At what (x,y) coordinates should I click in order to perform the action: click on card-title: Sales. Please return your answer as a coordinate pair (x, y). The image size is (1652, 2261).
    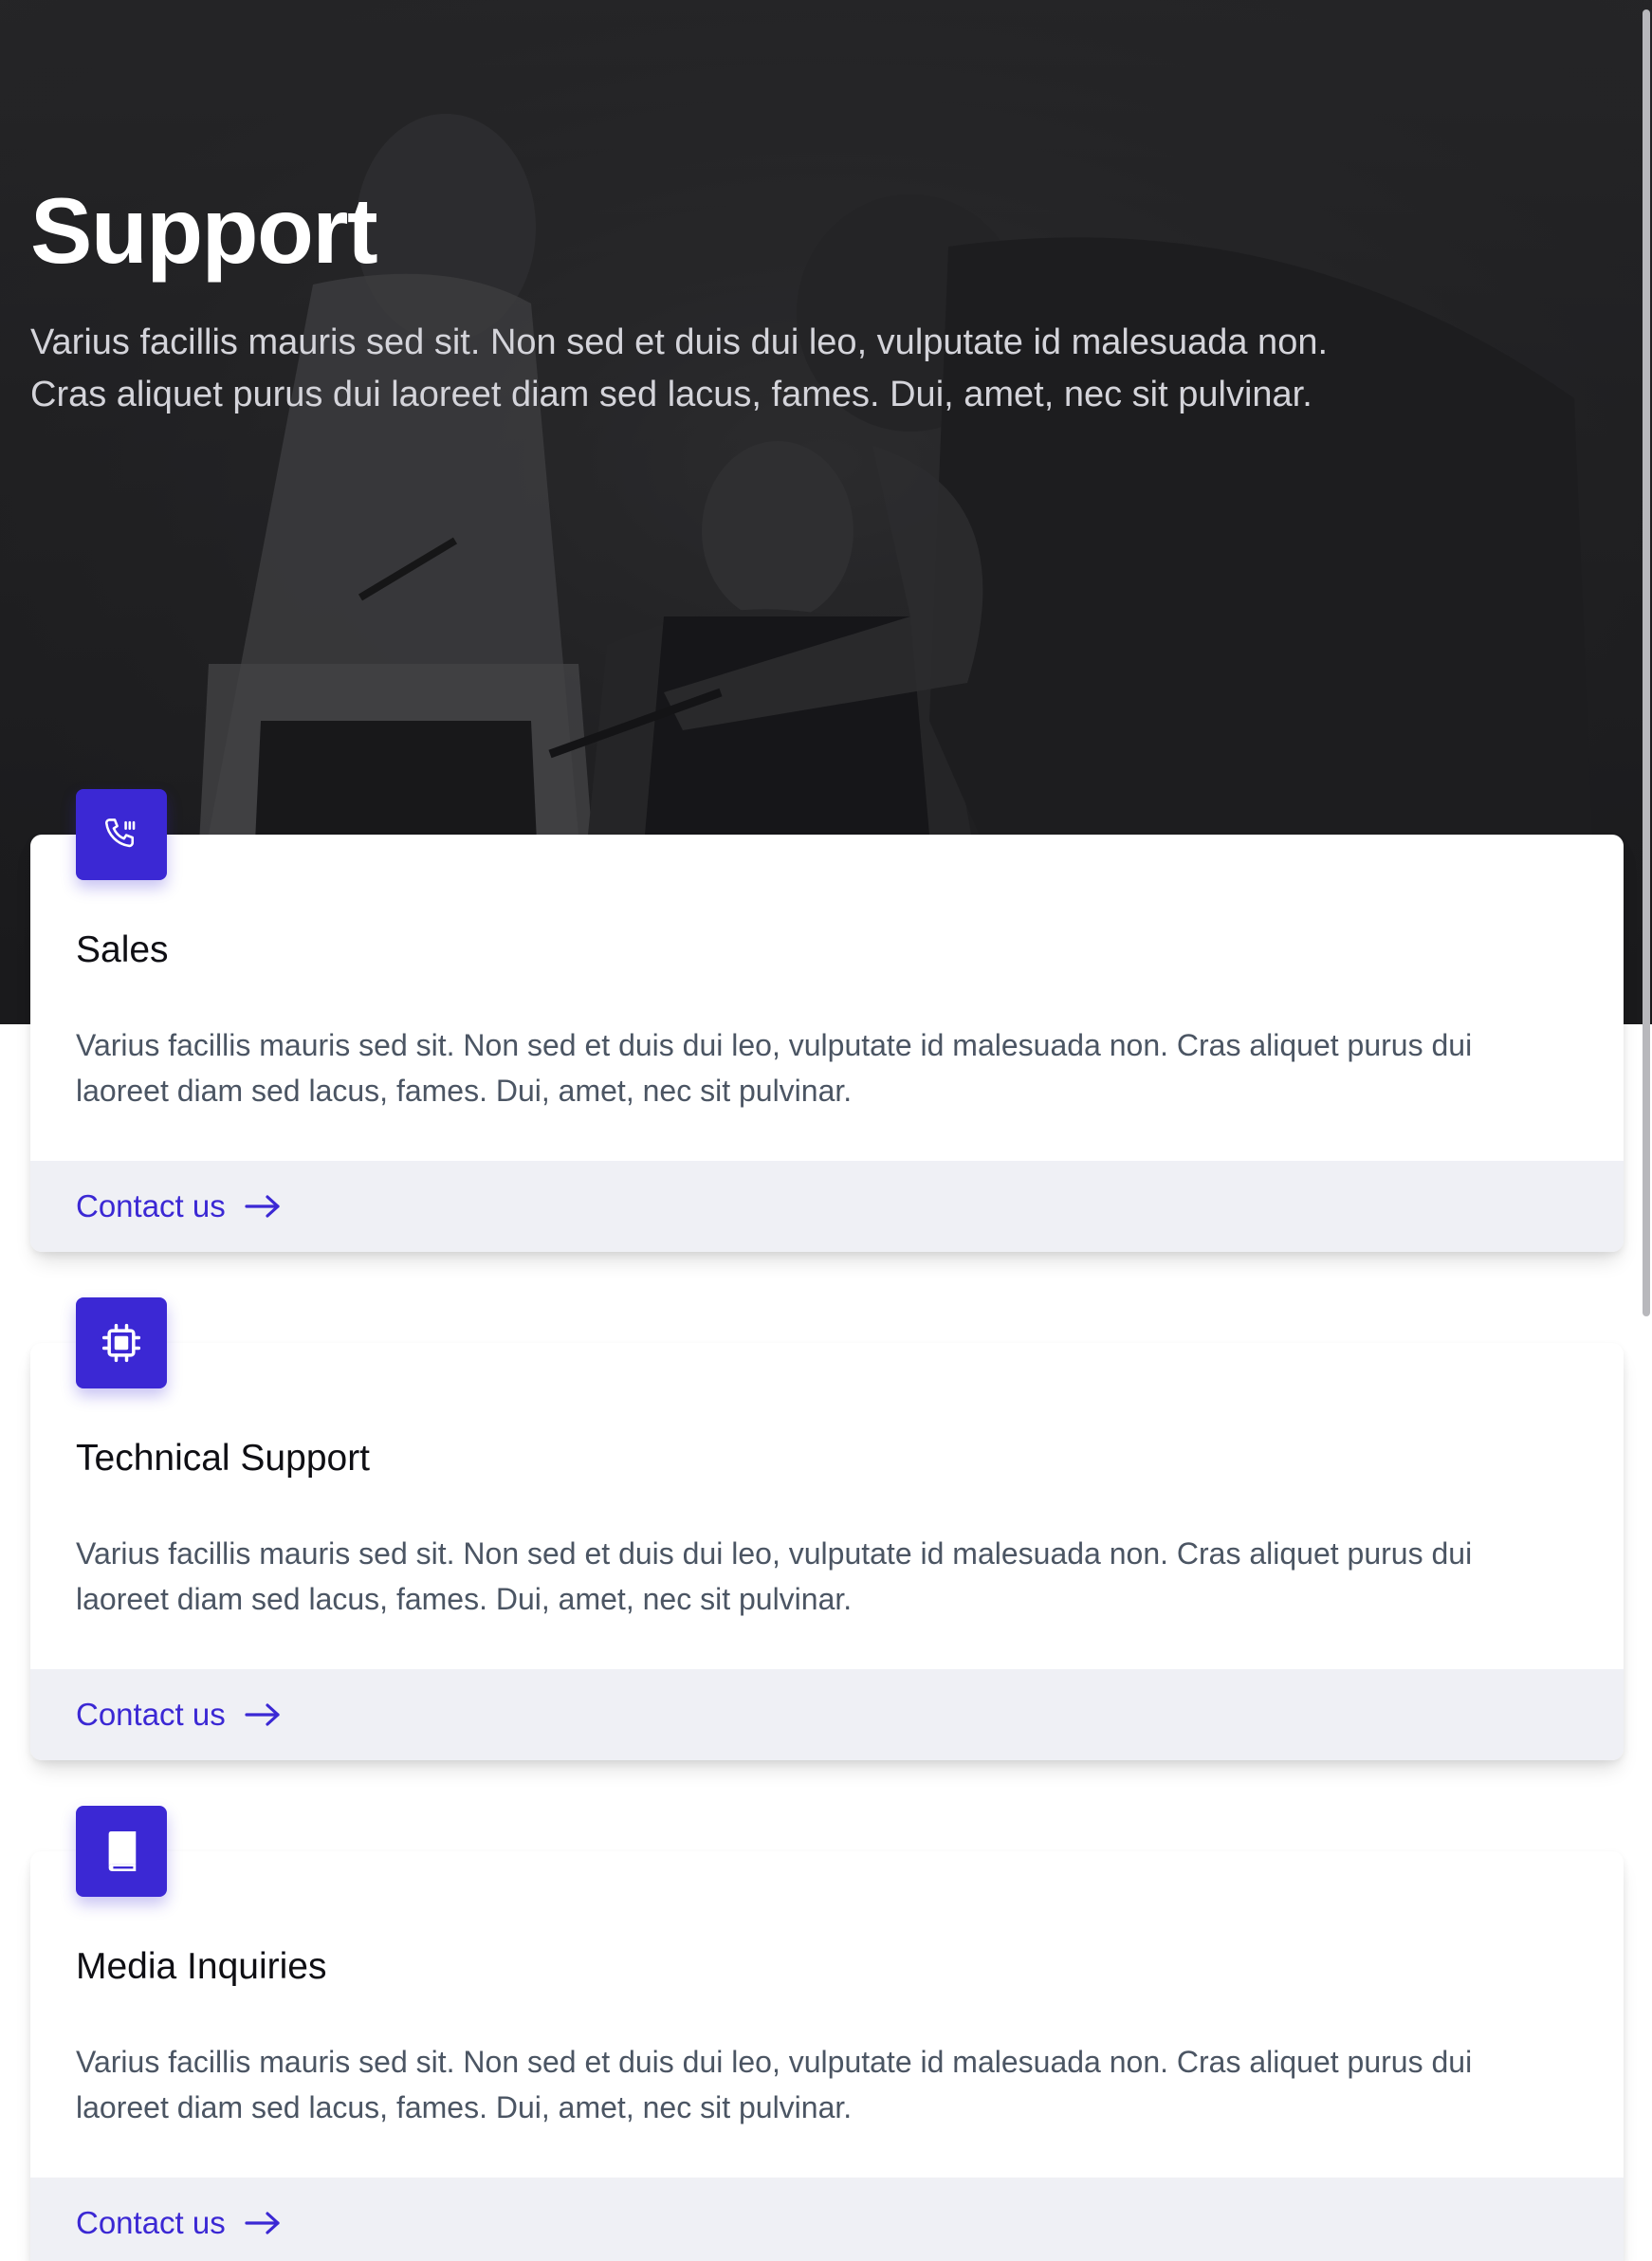
    Looking at the image, I should click on (123, 949).